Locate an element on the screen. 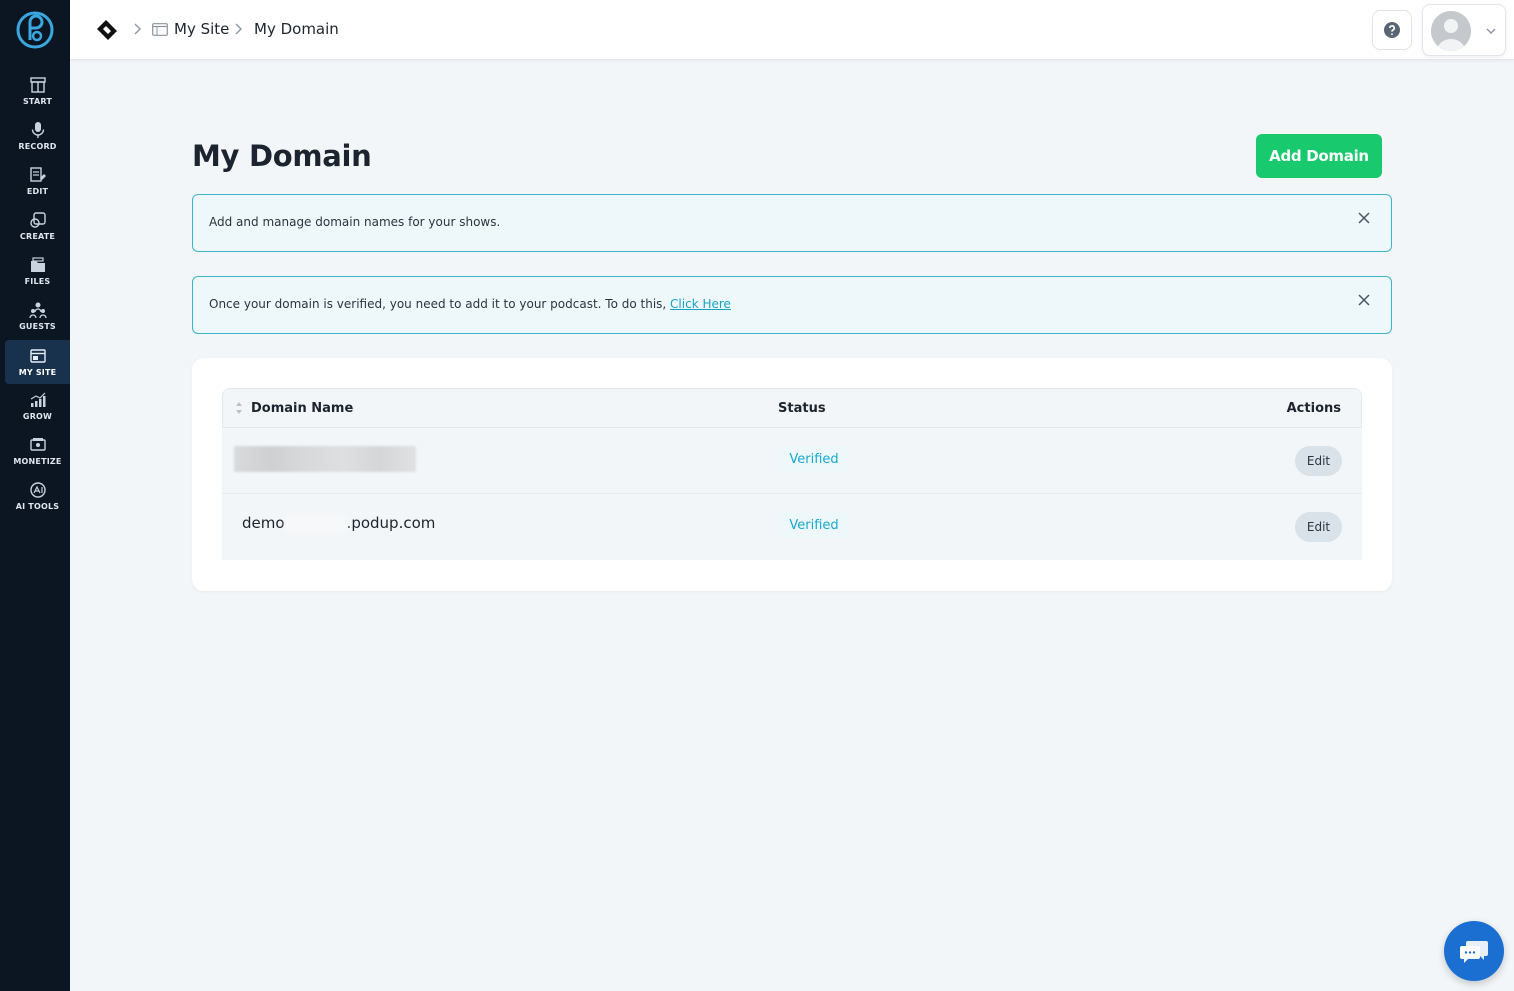 The height and width of the screenshot is (991, 1514). edit-icon is located at coordinates (37, 174).